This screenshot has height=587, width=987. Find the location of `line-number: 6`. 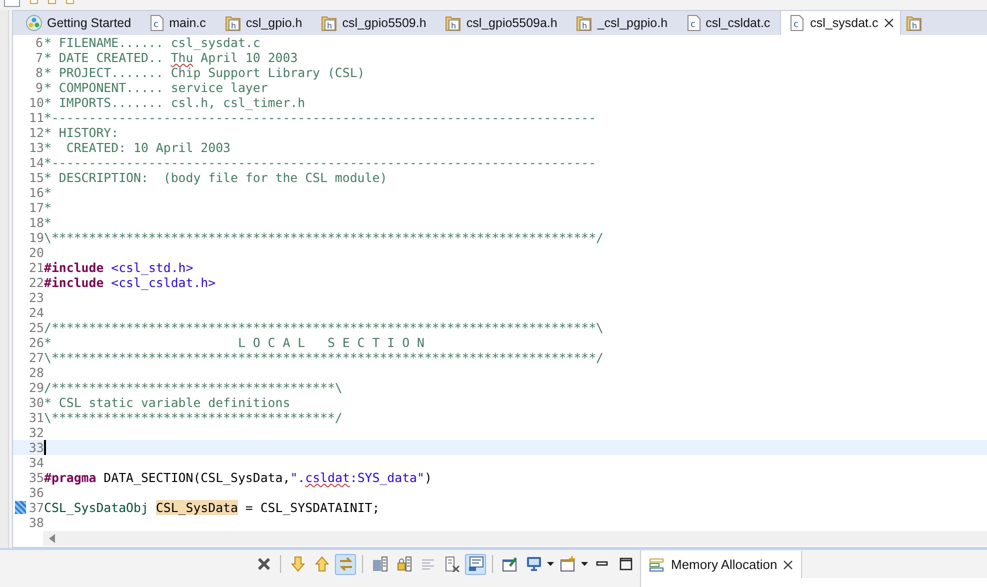

line-number: 6 is located at coordinates (39, 42).